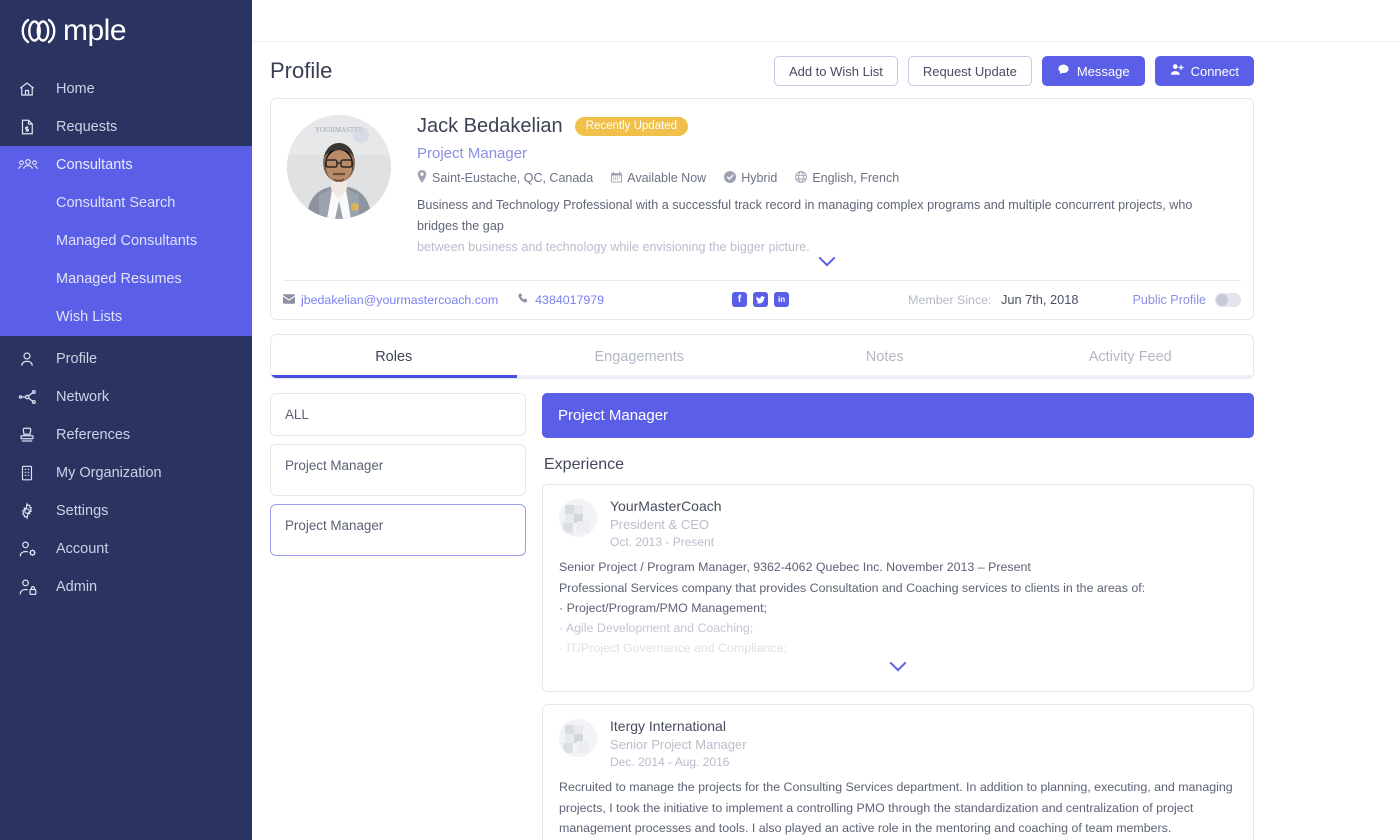  I want to click on phone-link: 4384017979, so click(561, 300).